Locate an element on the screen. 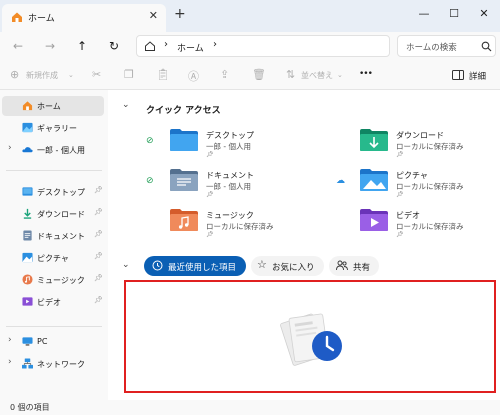 The height and width of the screenshot is (415, 500). new-icon: ⊕ is located at coordinates (15, 74).